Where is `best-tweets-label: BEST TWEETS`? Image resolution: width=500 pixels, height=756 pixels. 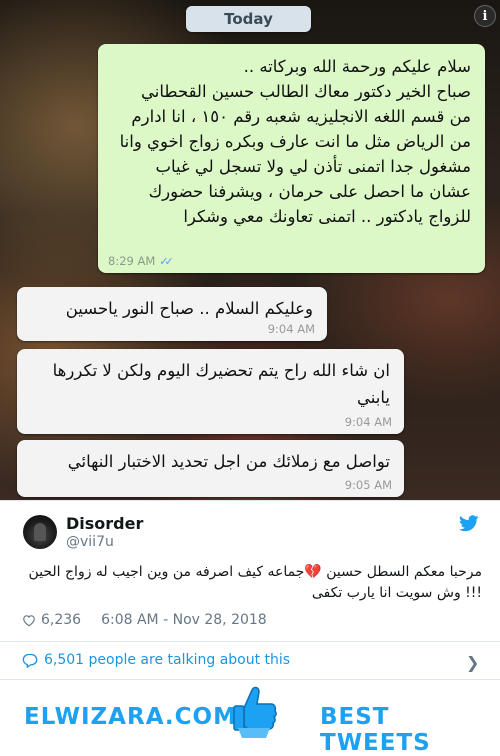
best-tweets-label: BEST TWEETS is located at coordinates (375, 730).